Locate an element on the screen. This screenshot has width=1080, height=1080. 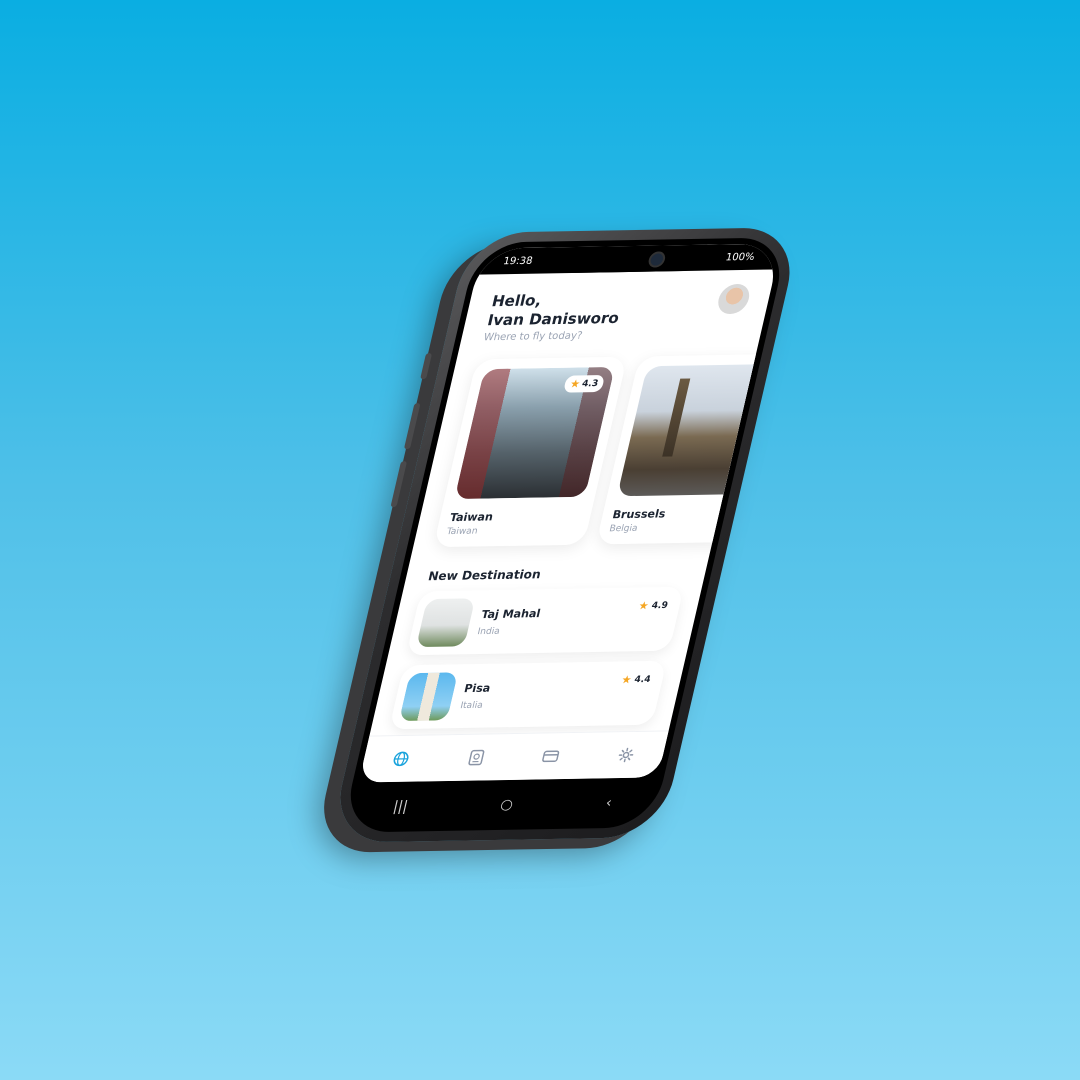
system-nav-bar: ||| ○ ‹ is located at coordinates (502, 804).